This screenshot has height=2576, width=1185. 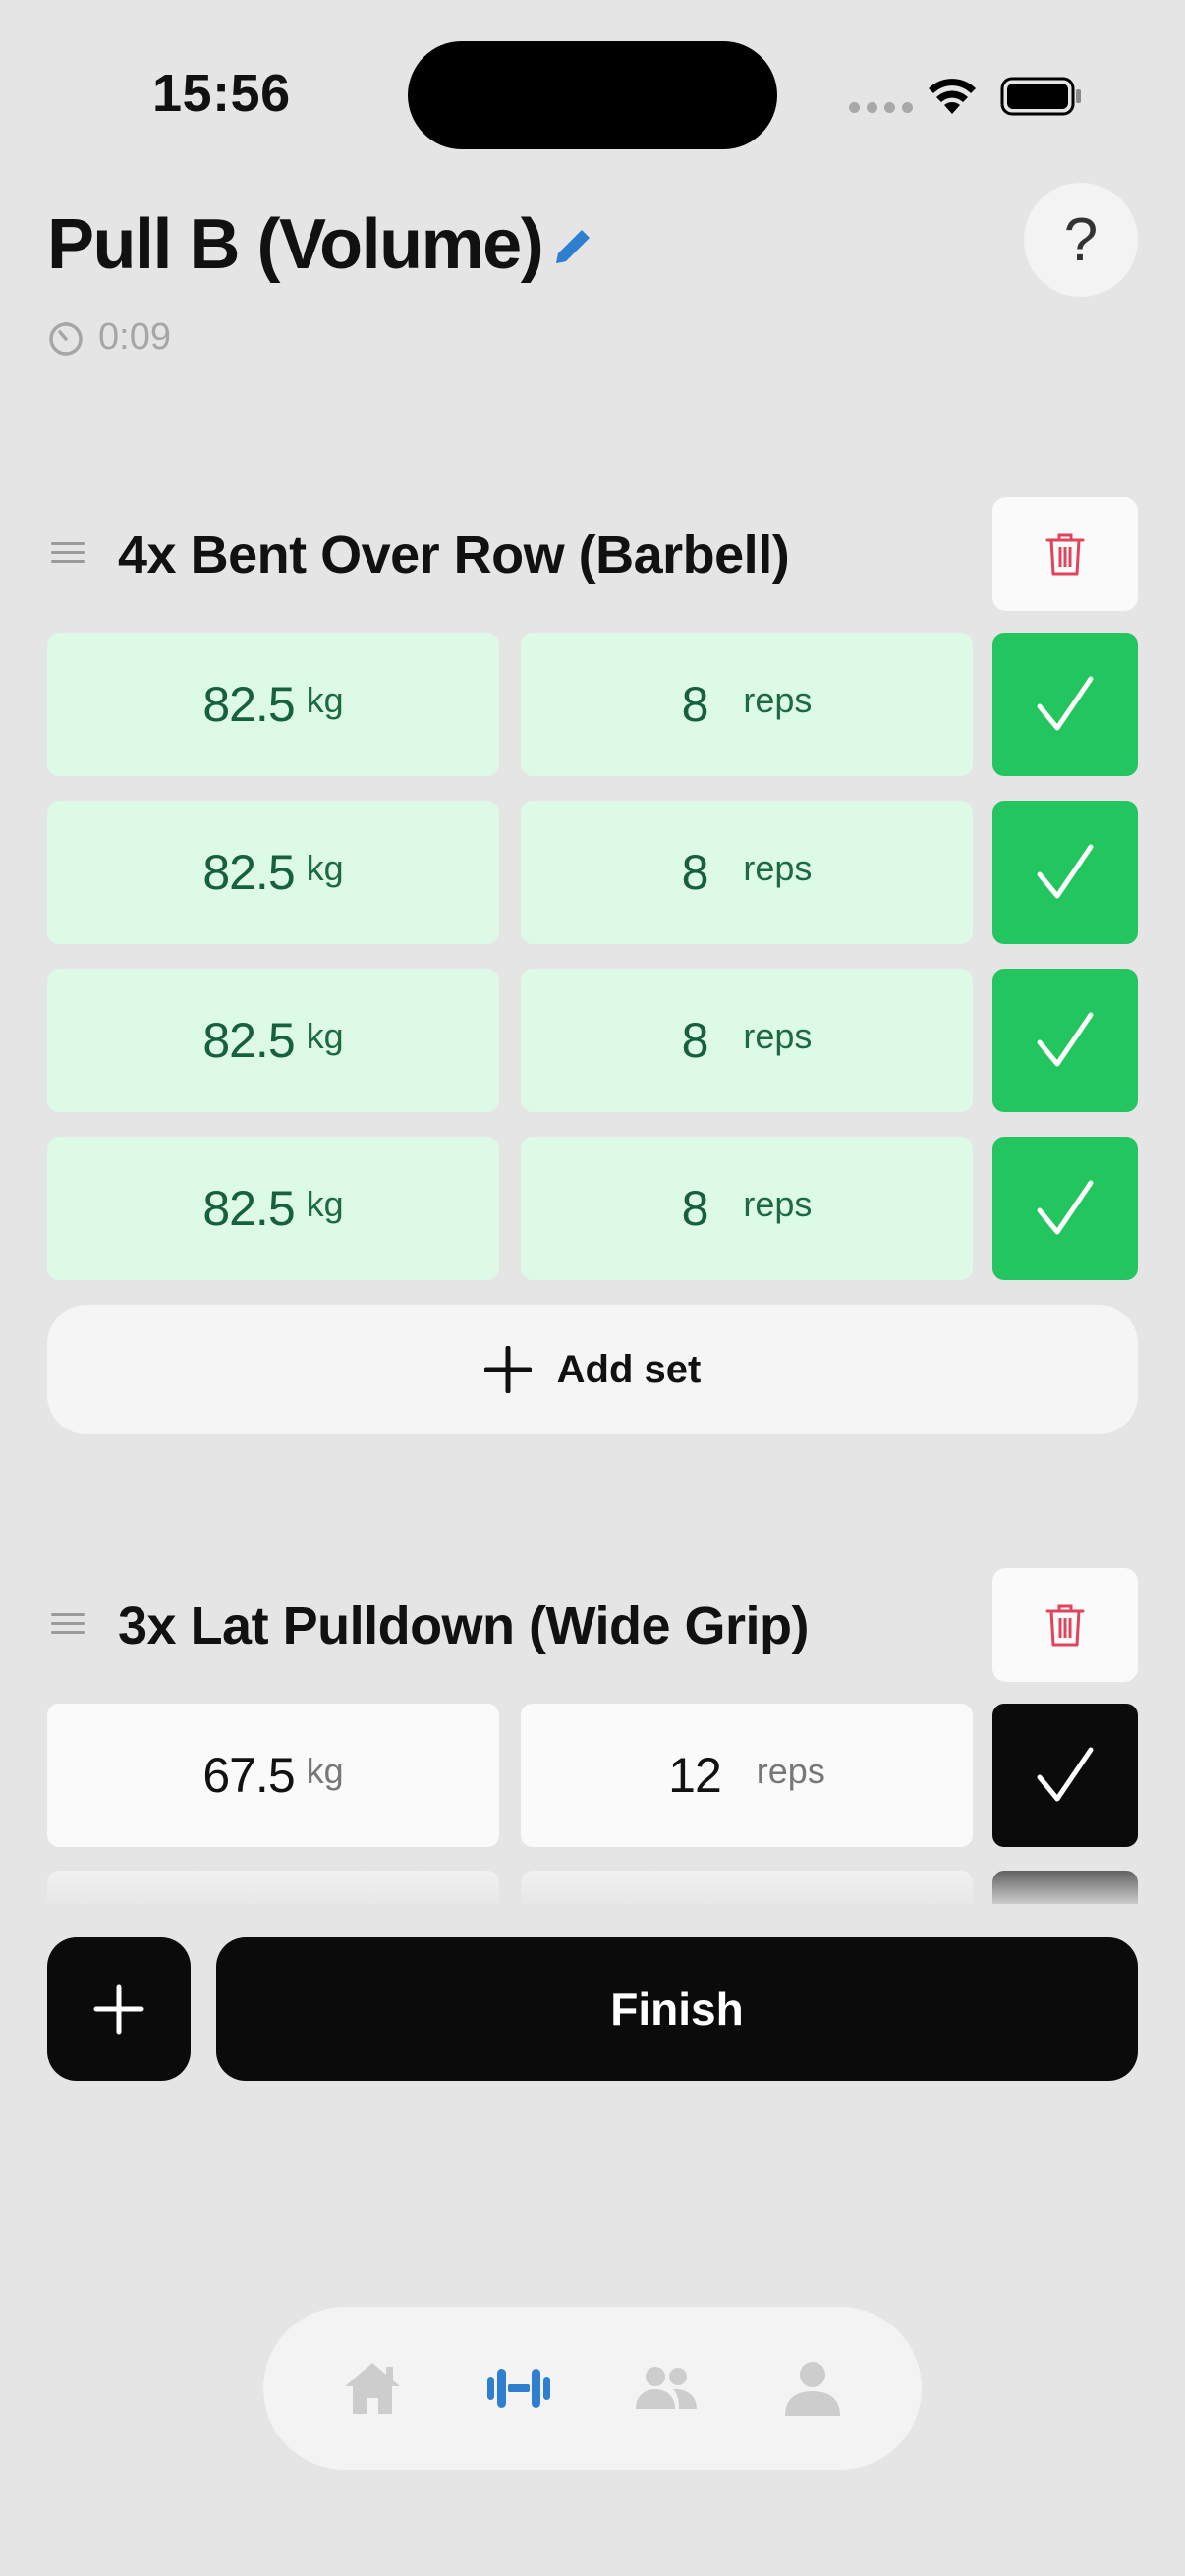 I want to click on scroll-fade, so click(x=592, y=1889).